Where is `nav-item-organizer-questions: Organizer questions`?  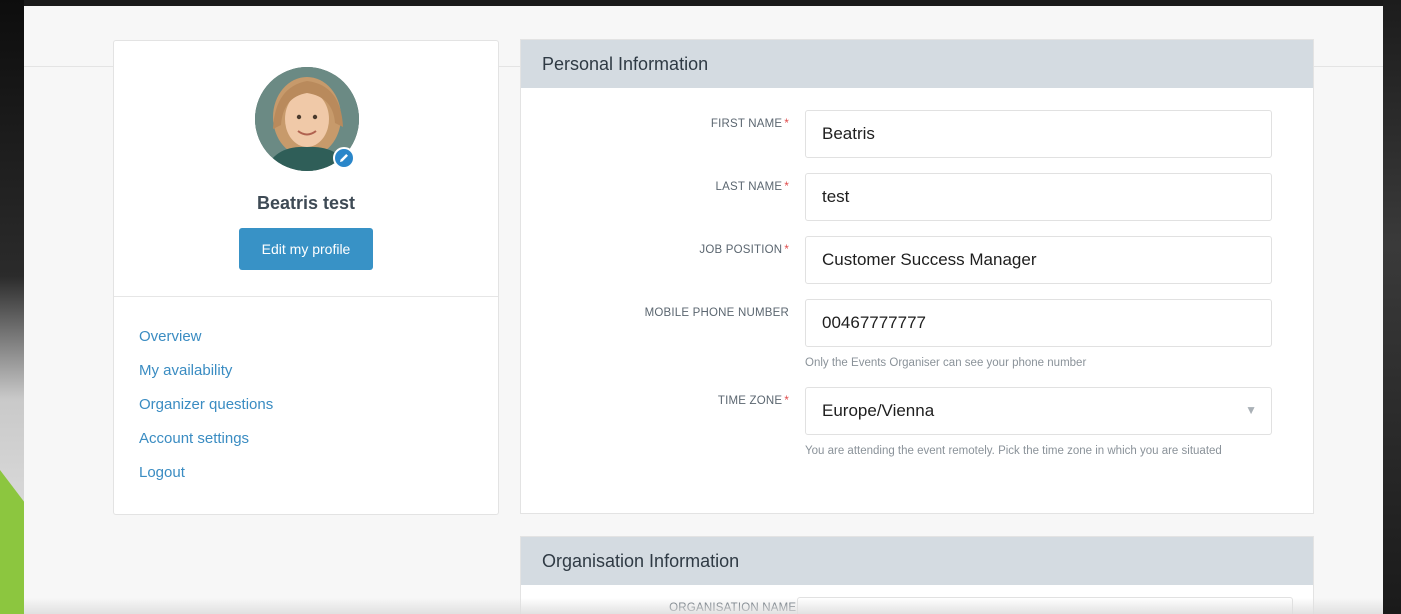
nav-item-organizer-questions: Organizer questions is located at coordinates (206, 412).